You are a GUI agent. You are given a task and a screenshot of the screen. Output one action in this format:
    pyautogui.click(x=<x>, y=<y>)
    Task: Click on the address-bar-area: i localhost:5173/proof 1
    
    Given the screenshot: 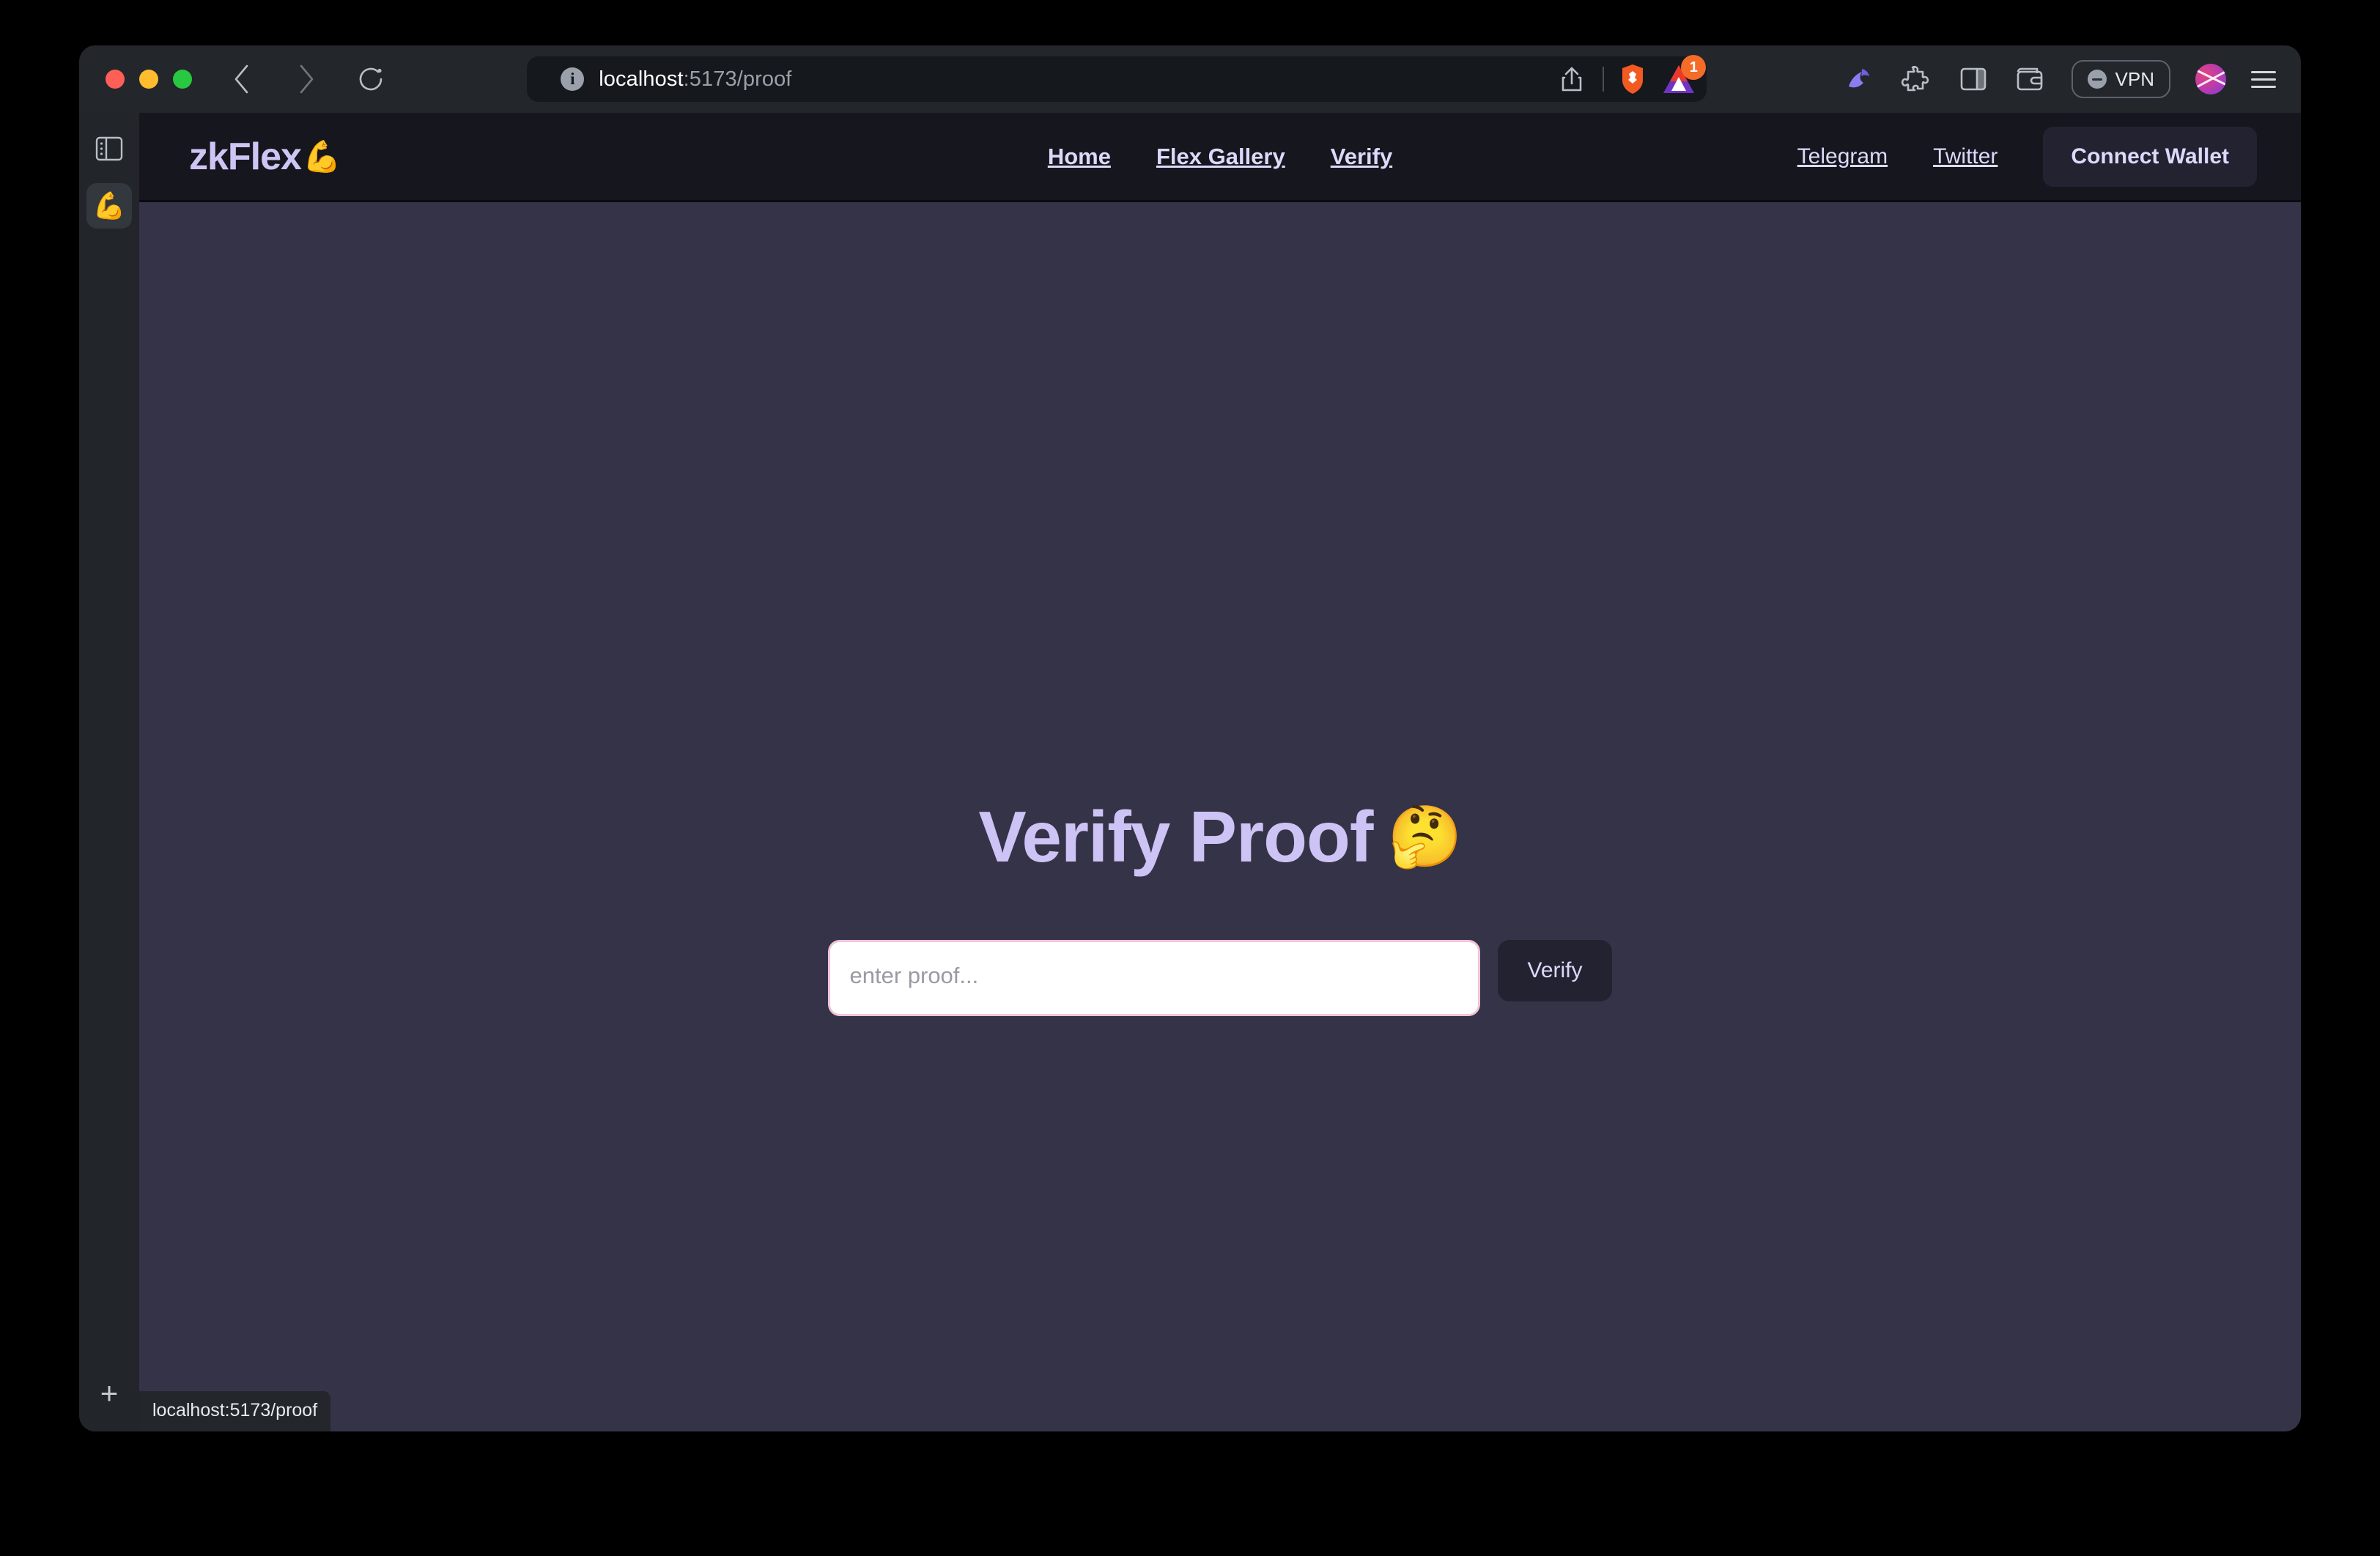 What is the action you would take?
    pyautogui.click(x=1117, y=78)
    